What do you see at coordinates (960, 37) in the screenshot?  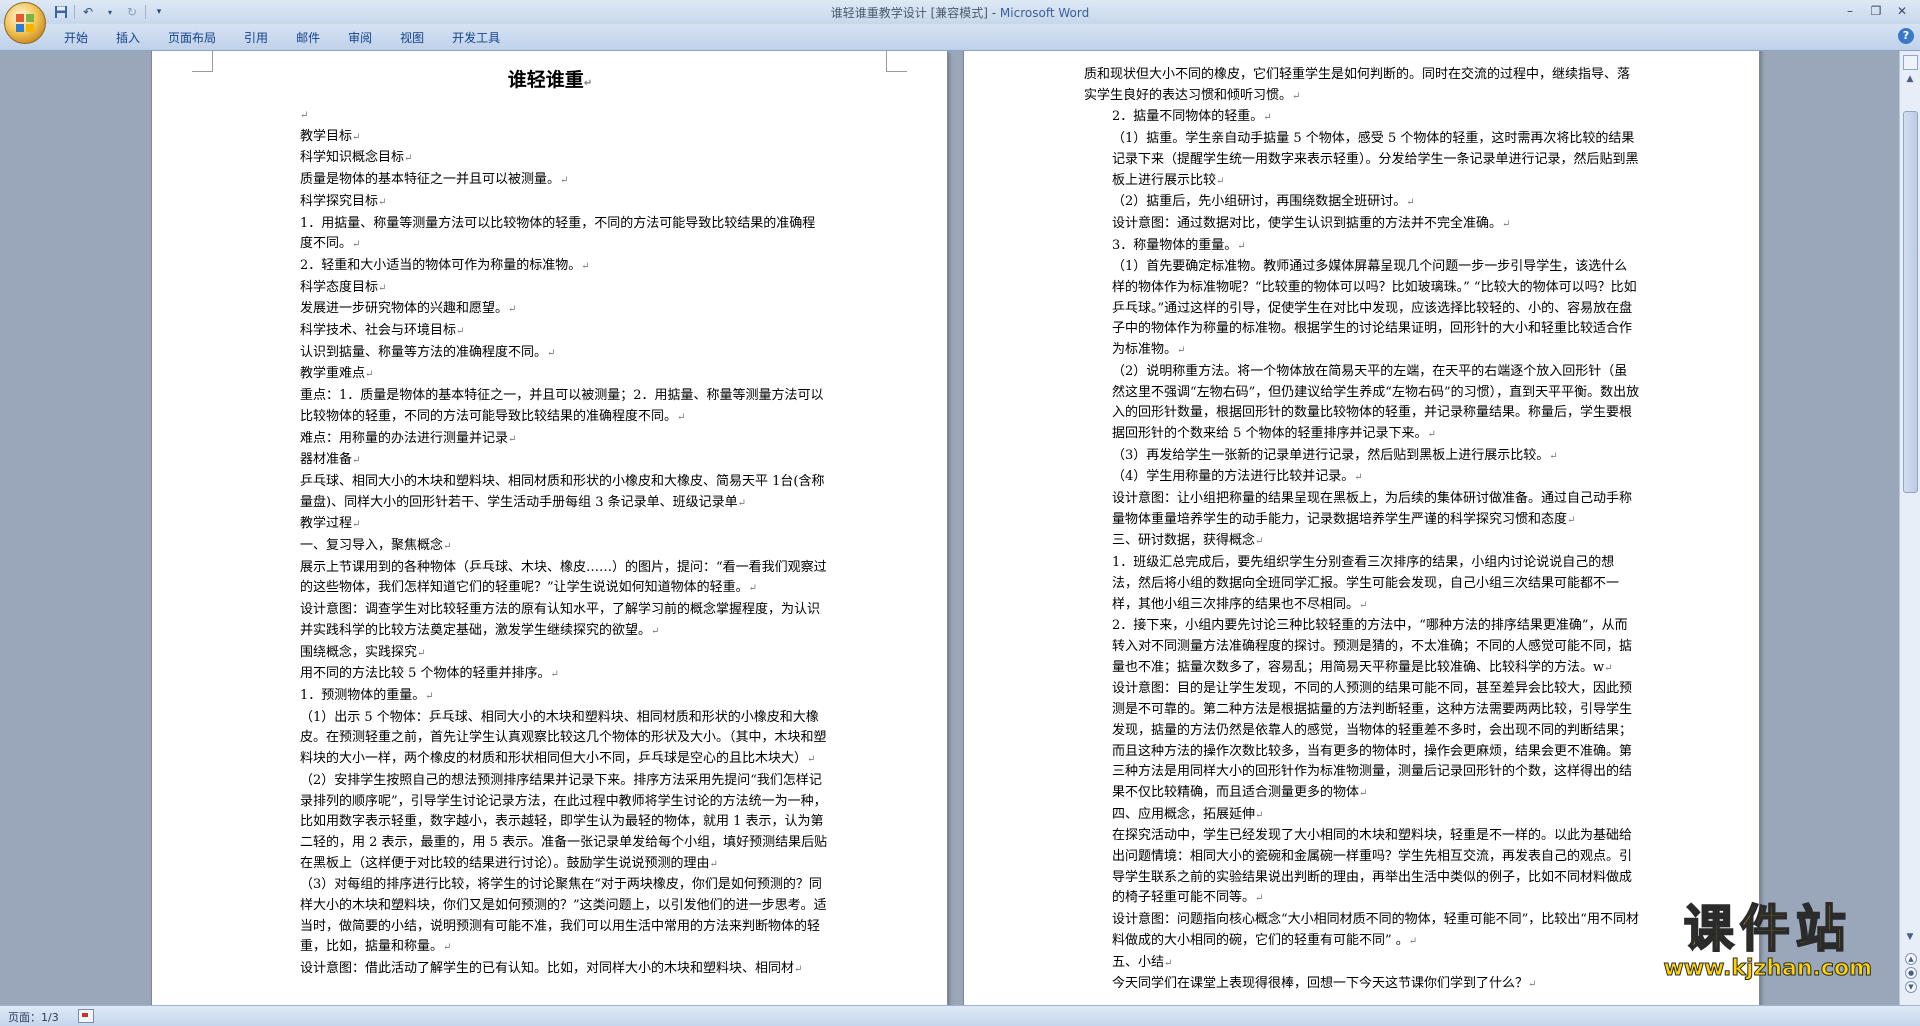 I see `ribbon-tab-bar: 开始 插入 页面布局 引用 邮件 审阅 视图 开发工具 ?` at bounding box center [960, 37].